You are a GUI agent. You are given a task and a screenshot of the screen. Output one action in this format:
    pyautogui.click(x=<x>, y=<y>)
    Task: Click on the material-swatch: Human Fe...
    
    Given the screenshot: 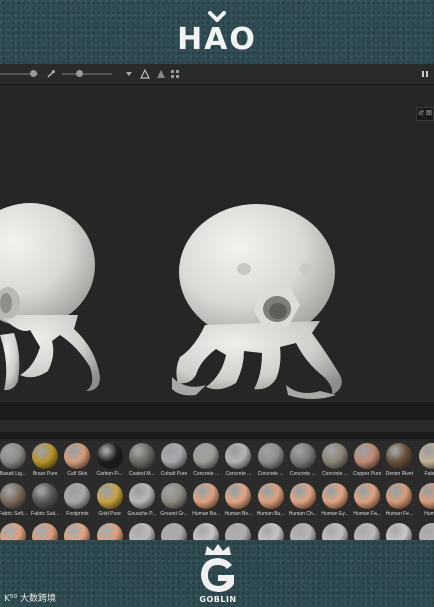 What is the action you would take?
    pyautogui.click(x=400, y=503)
    